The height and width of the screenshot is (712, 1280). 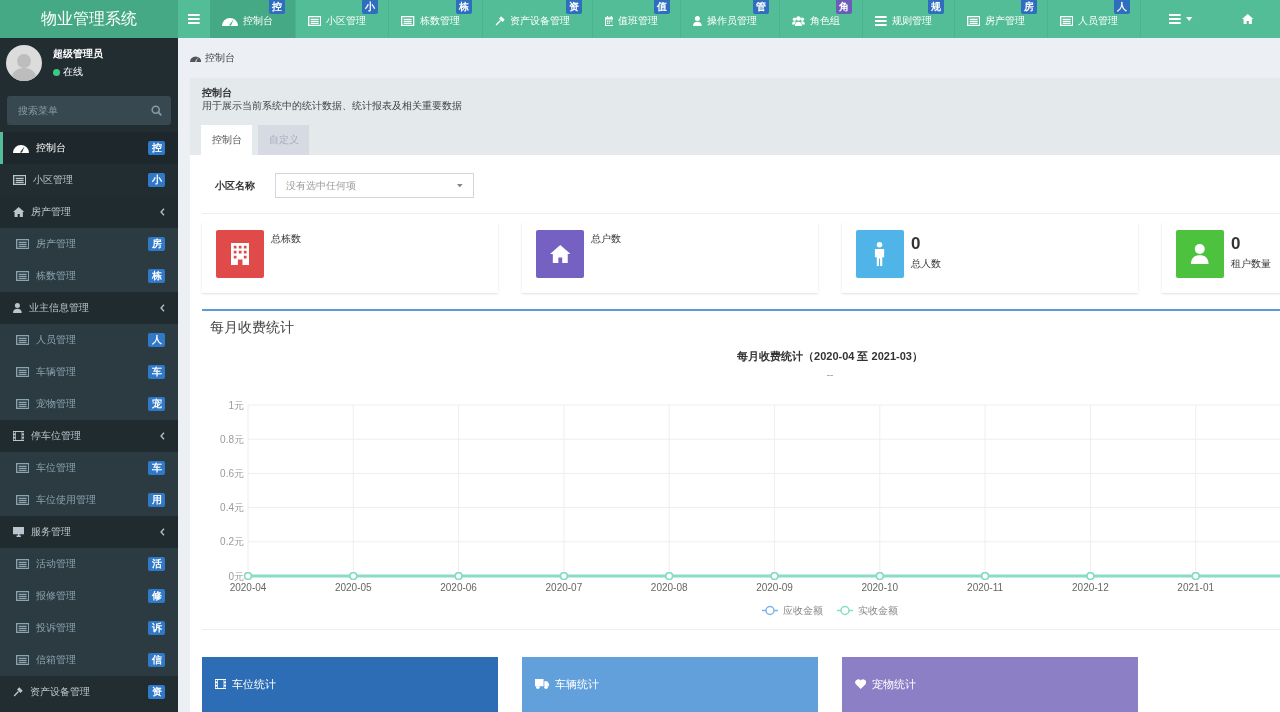 I want to click on stat-label: 总栋数, so click(x=286, y=239).